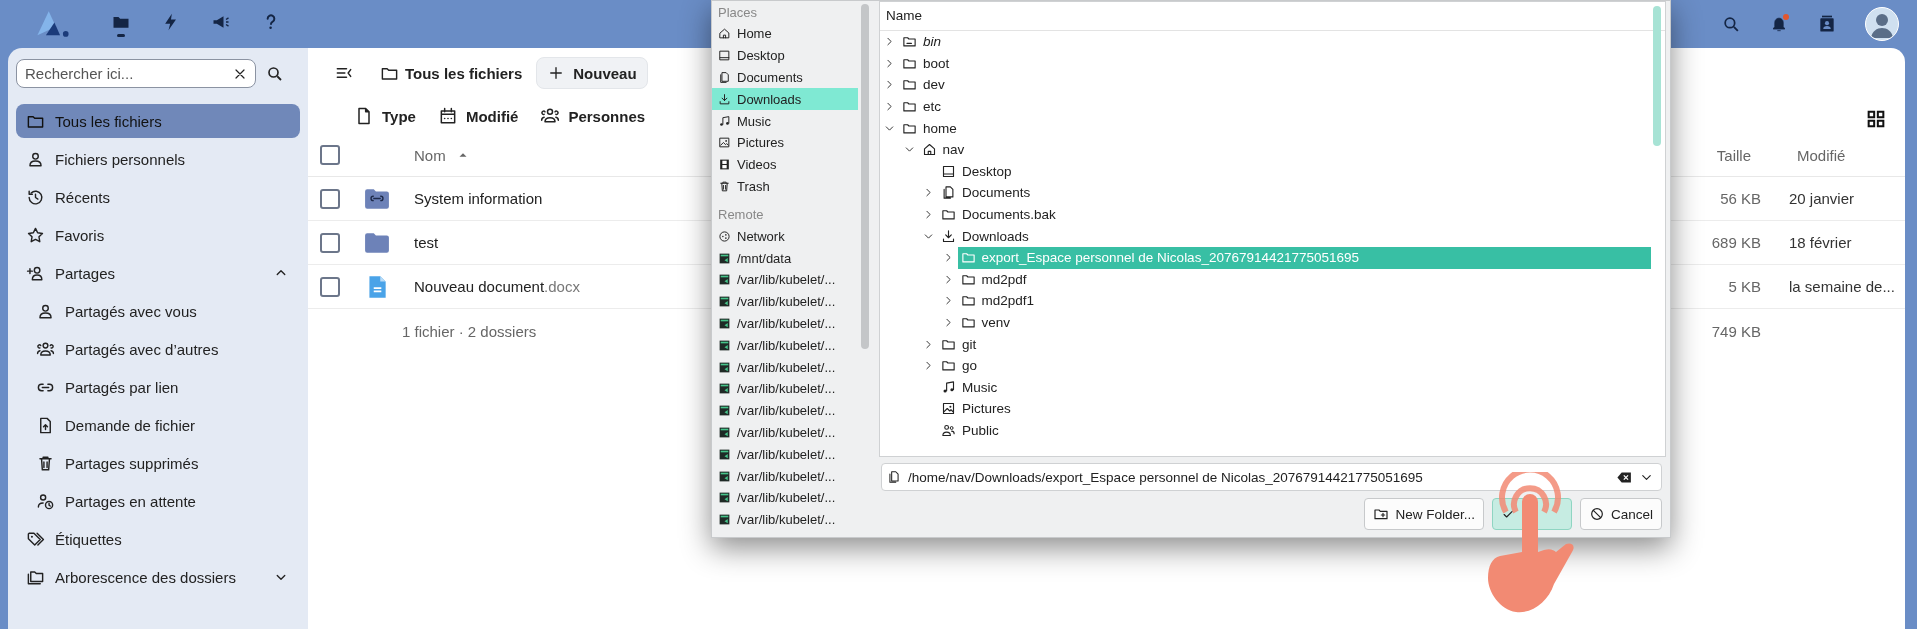 The width and height of the screenshot is (1917, 629). I want to click on tree-item: Documents, so click(1294, 193).